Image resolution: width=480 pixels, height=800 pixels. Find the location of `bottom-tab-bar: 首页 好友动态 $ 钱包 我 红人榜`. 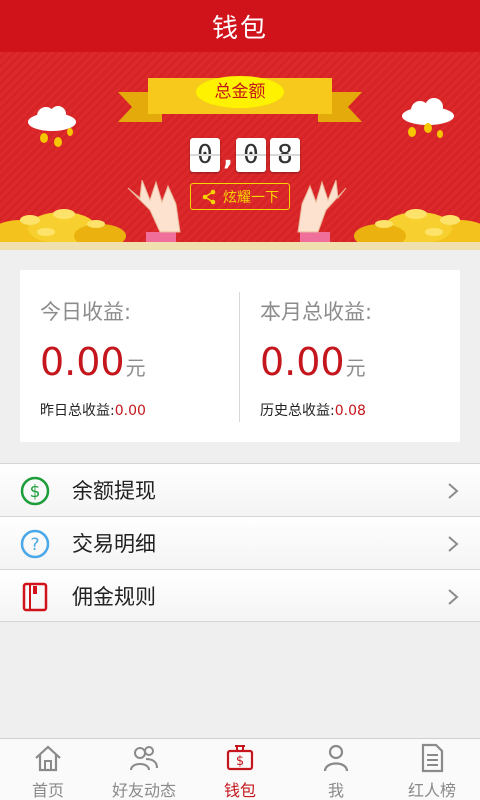

bottom-tab-bar: 首页 好友动态 $ 钱包 我 红人榜 is located at coordinates (240, 769).